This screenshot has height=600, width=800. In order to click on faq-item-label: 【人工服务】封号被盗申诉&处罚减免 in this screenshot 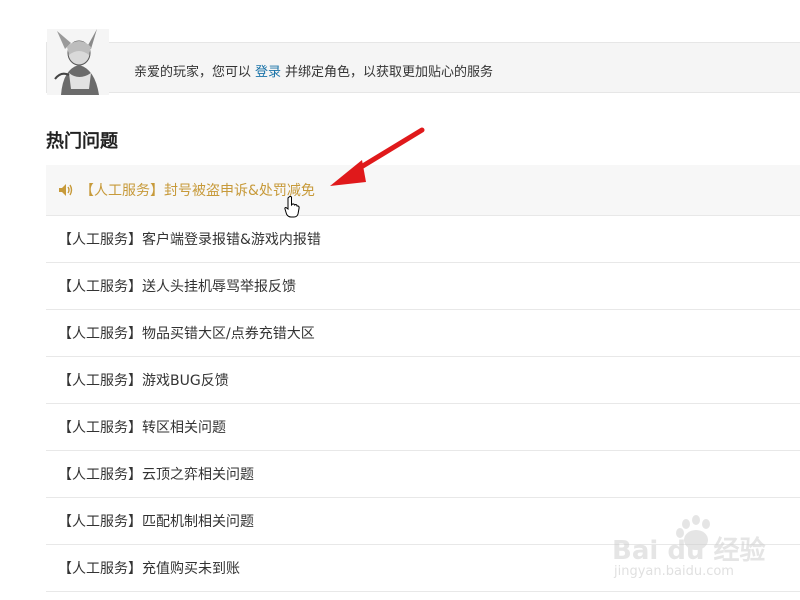, I will do `click(197, 191)`.